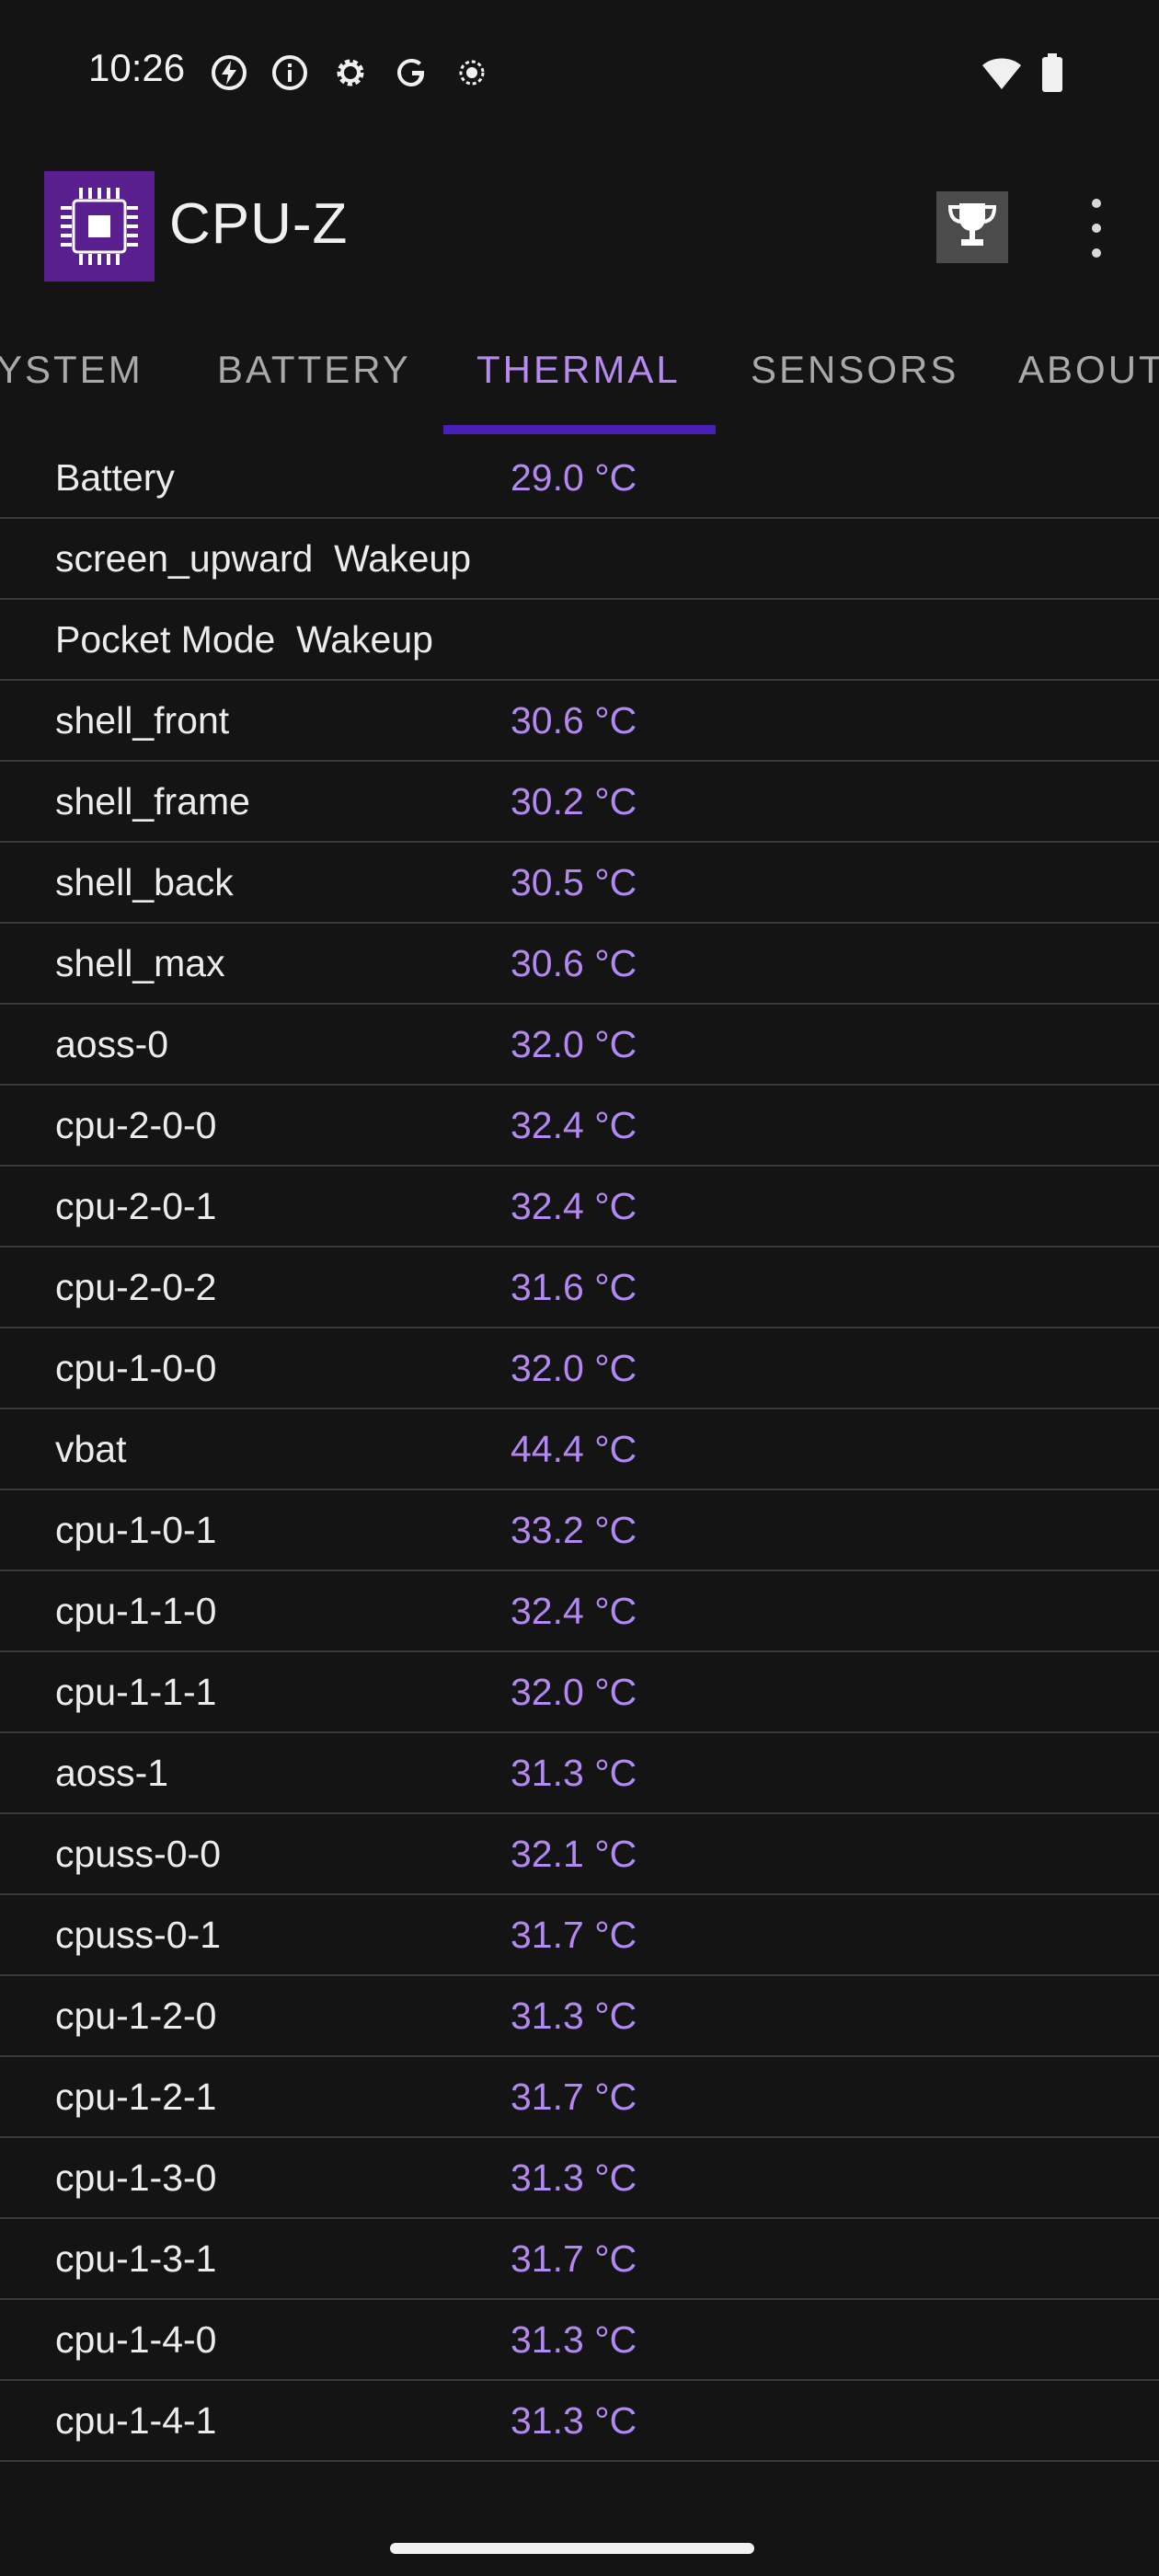  I want to click on list-item: shell_back 30.5 °C, so click(579, 883).